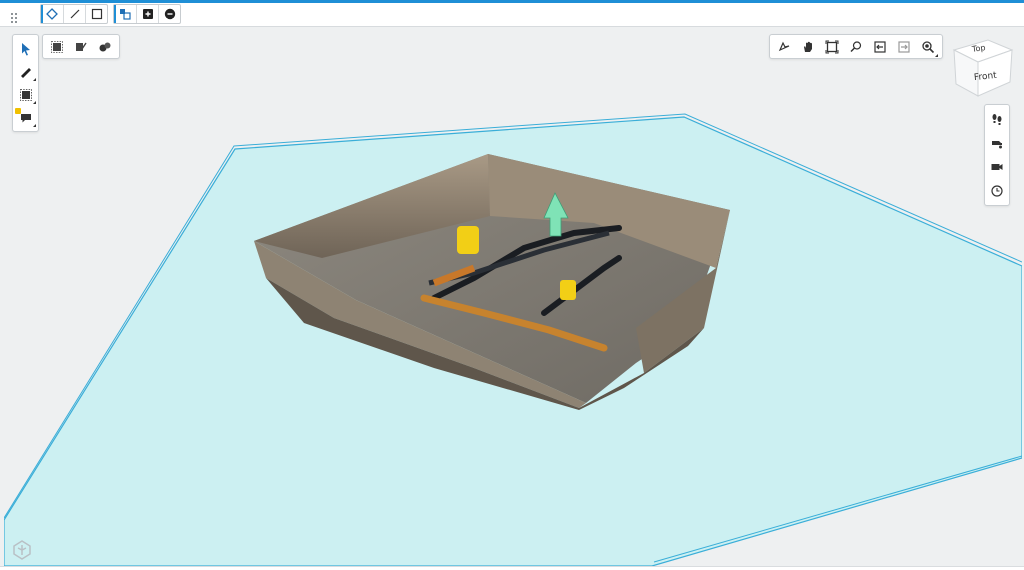 This screenshot has width=1024, height=570. I want to click on objects-button, so click(105, 47).